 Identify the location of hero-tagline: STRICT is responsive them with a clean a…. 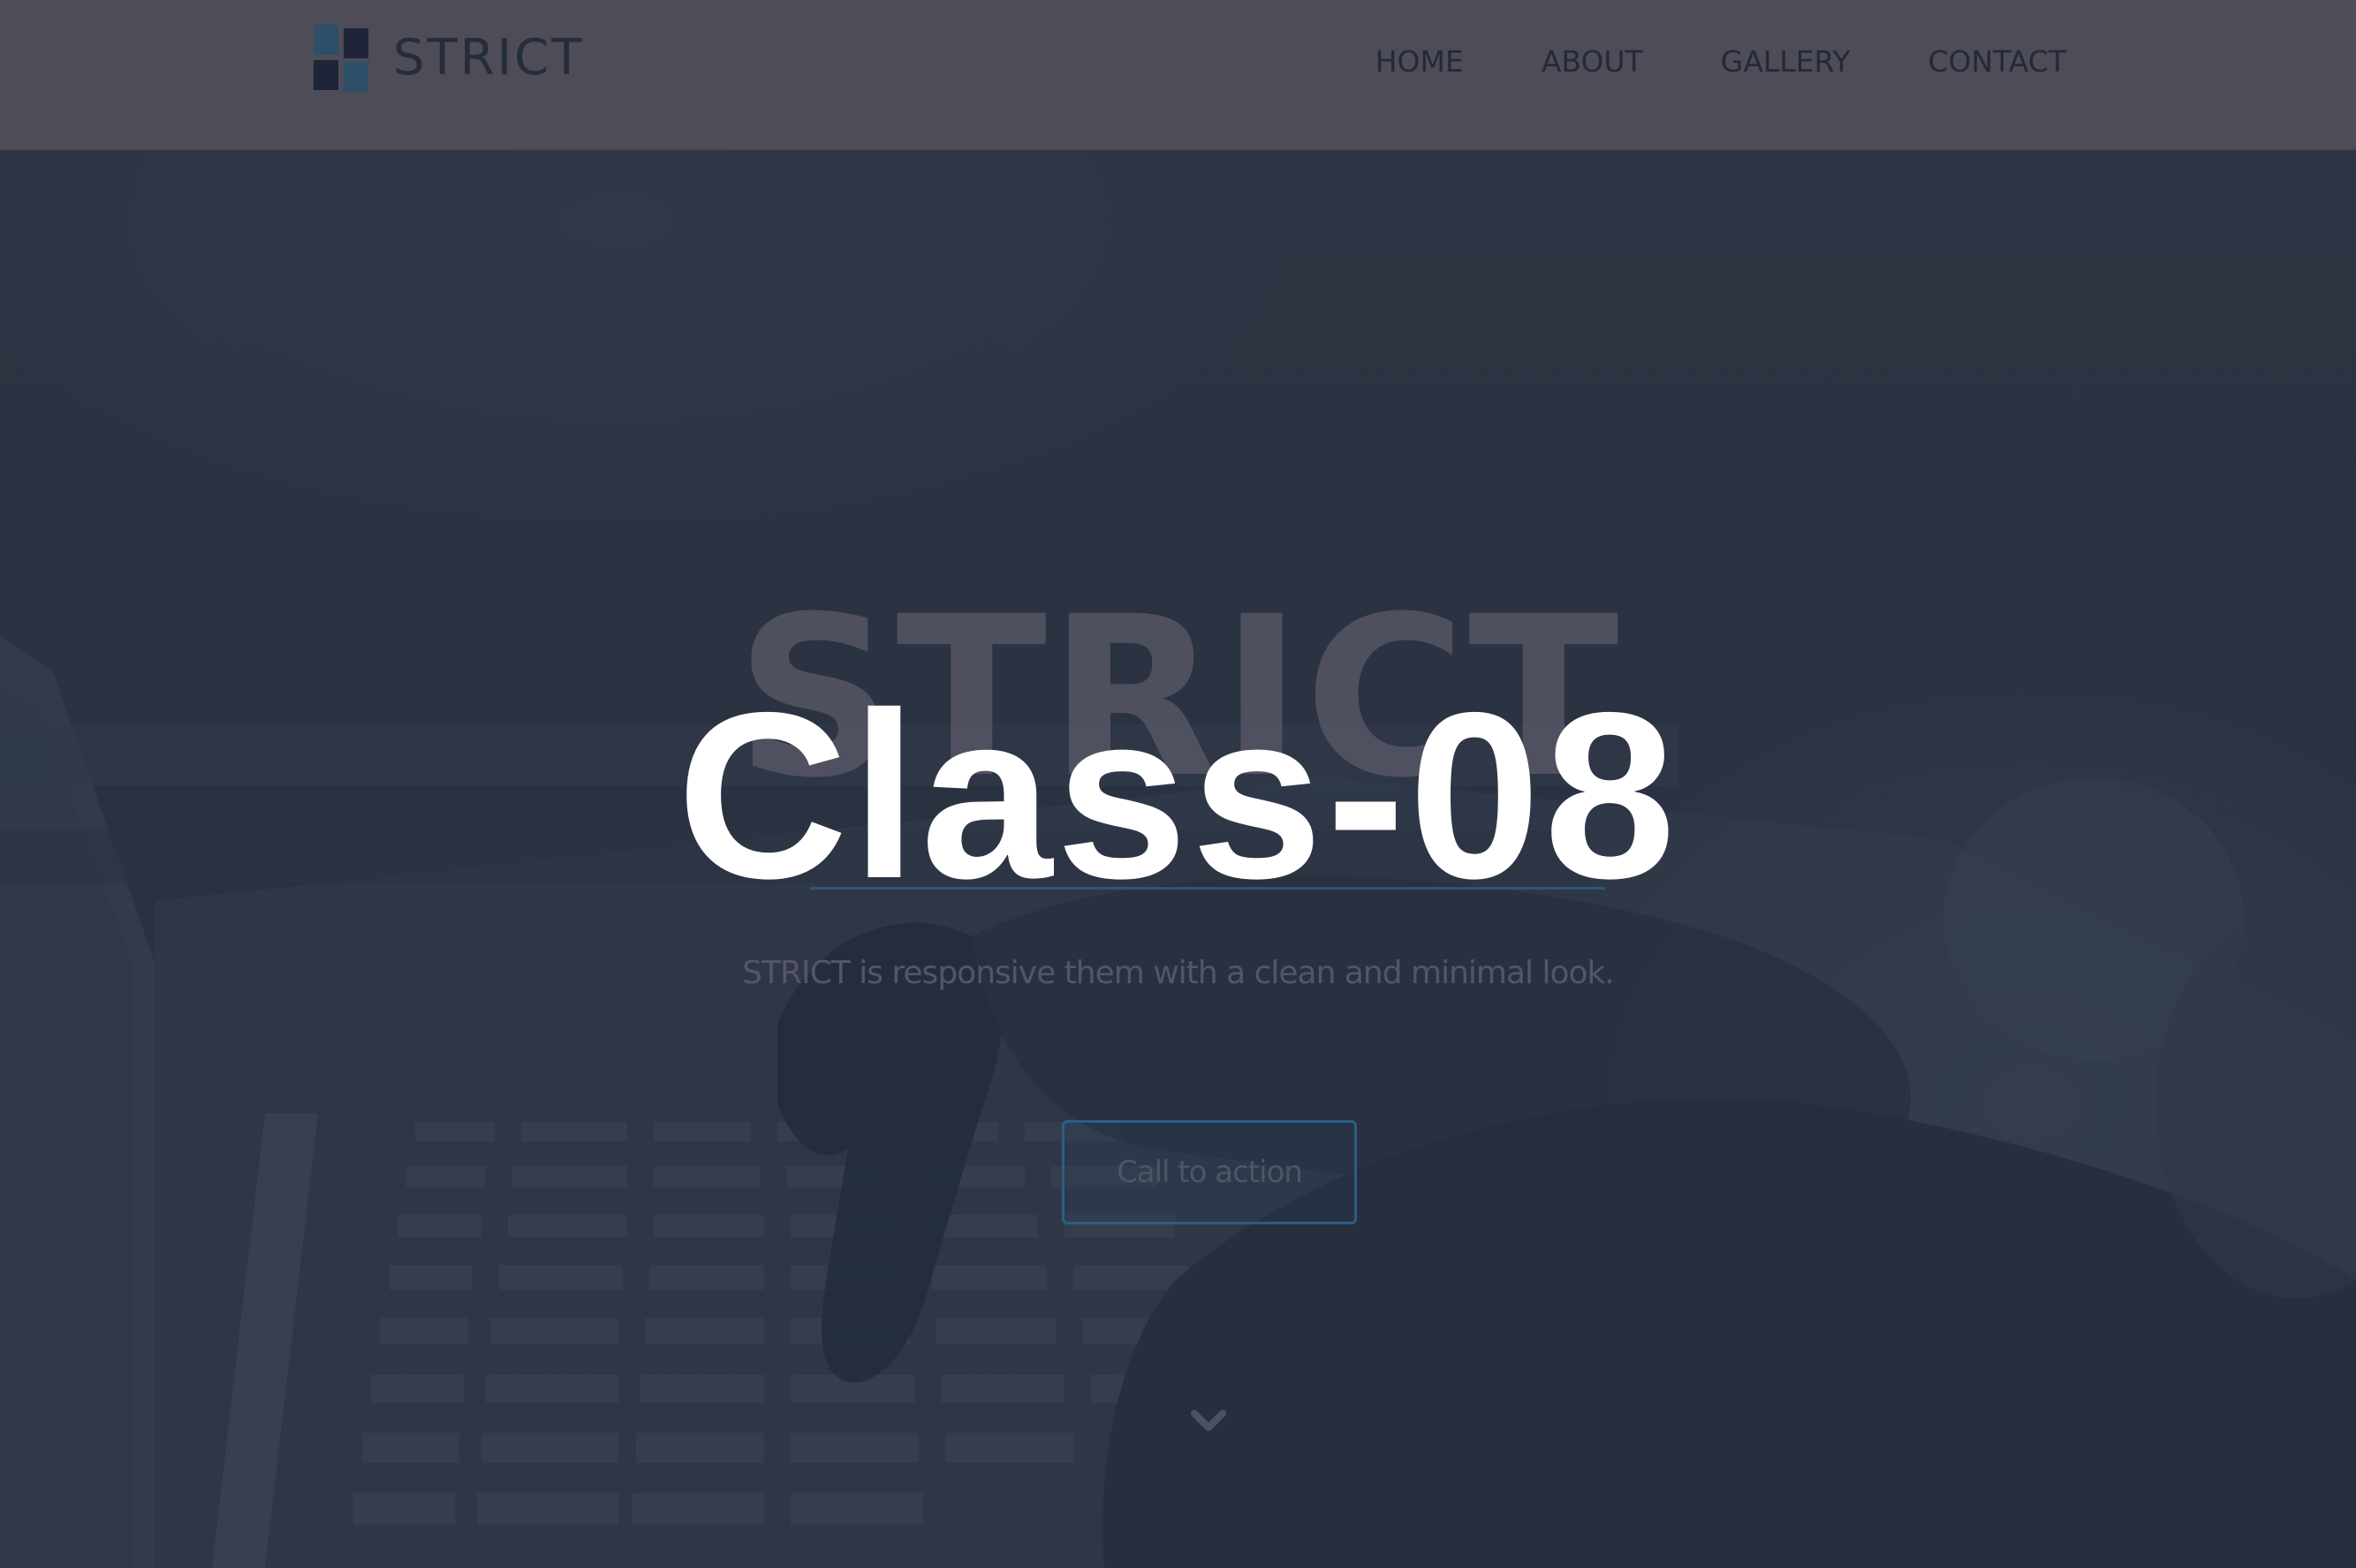
(1178, 973).